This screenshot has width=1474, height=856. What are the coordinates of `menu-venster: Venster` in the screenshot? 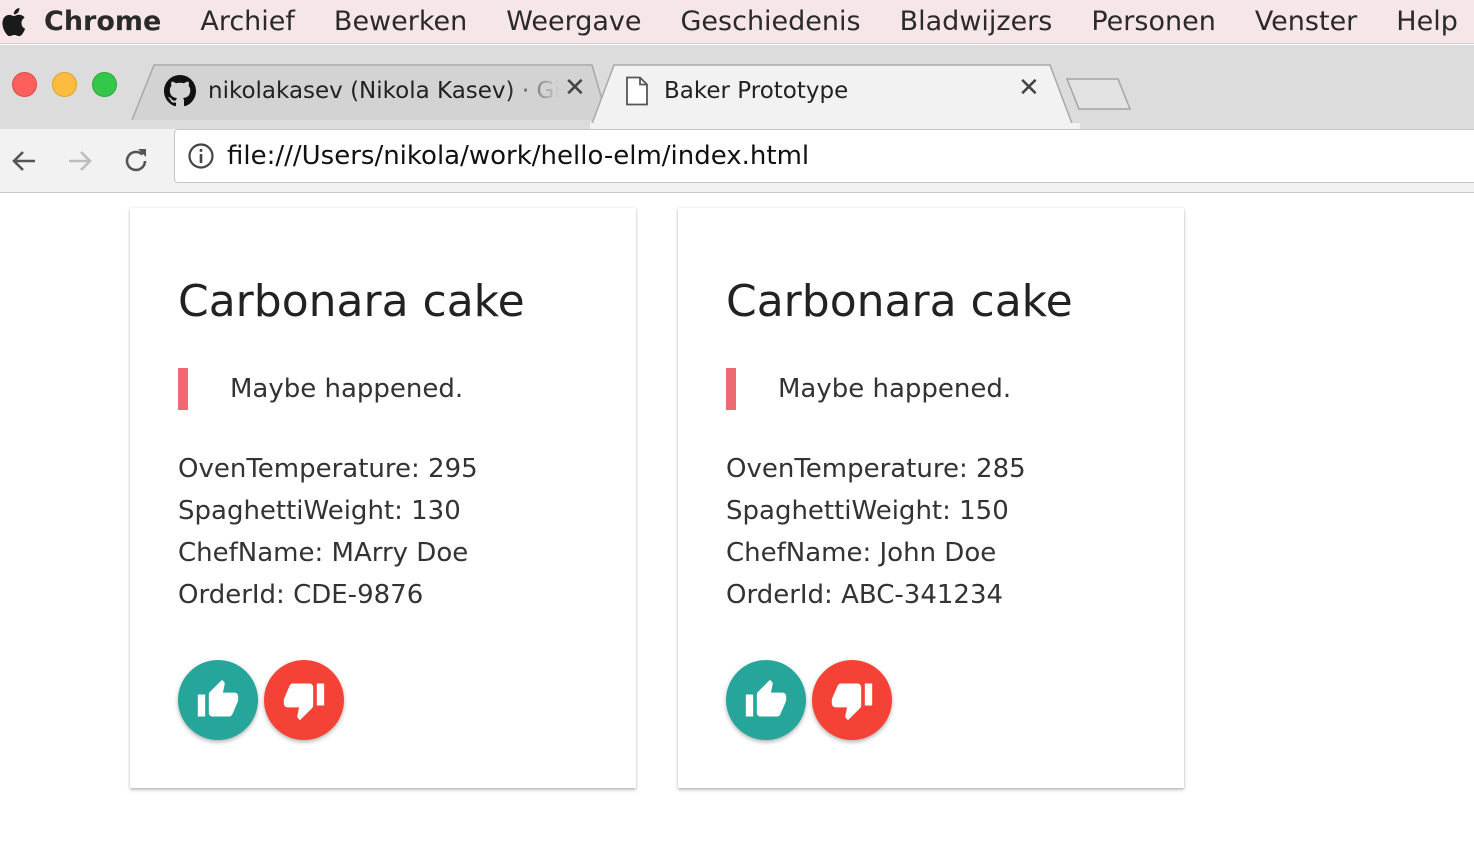 It's located at (1306, 21).